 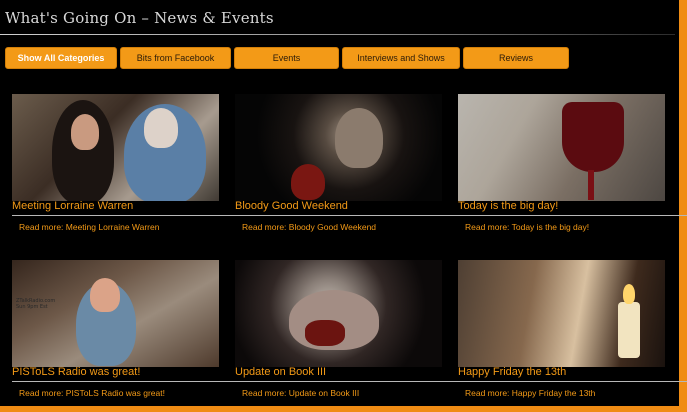 I want to click on filter-events: Events, so click(x=286, y=58).